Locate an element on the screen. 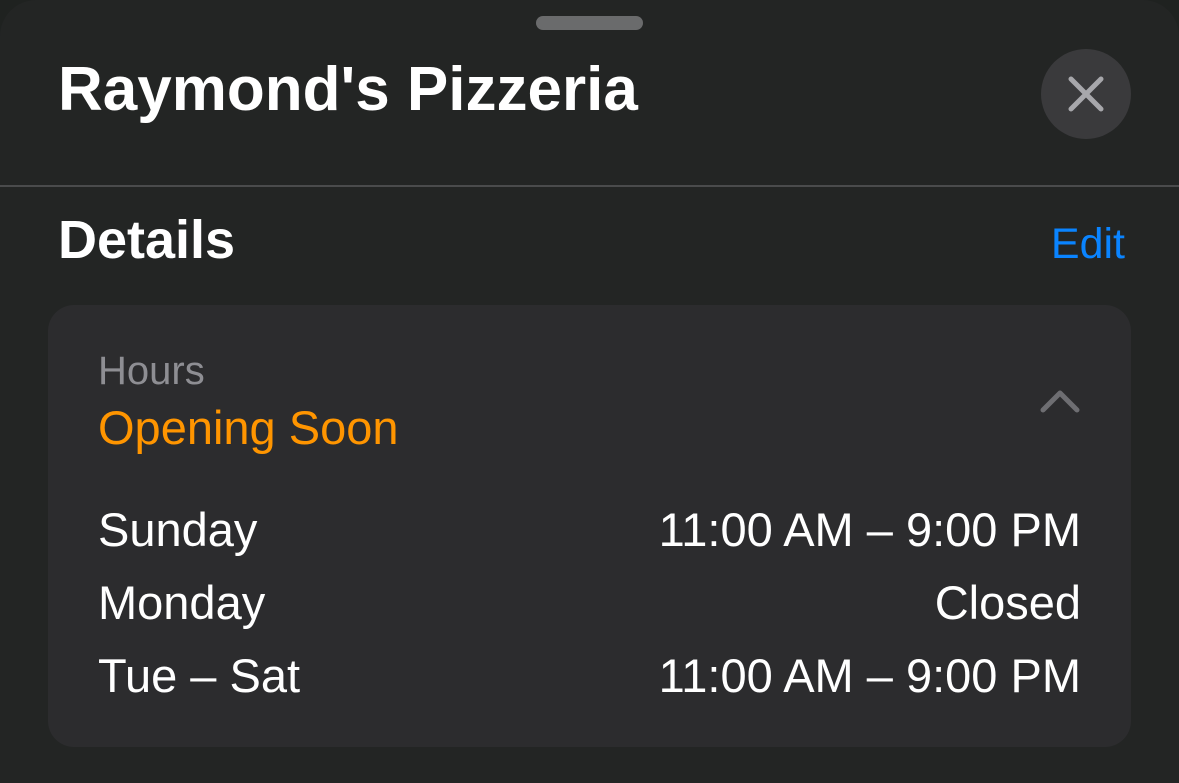 The height and width of the screenshot is (783, 1179). edit-button: Edit is located at coordinates (1088, 244).